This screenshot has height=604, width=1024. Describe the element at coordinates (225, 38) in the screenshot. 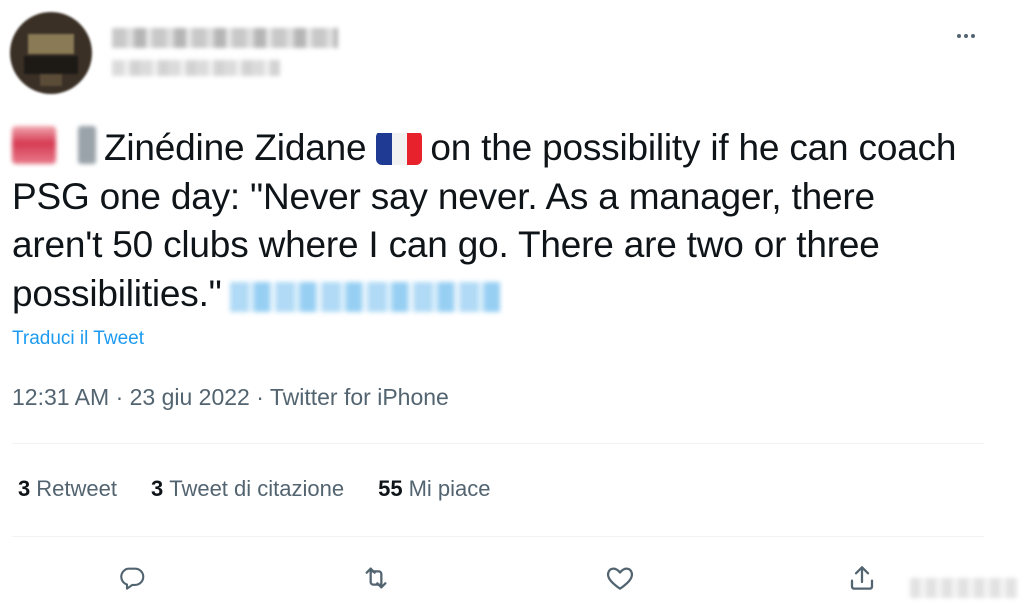

I see `display-name-redacted` at that location.